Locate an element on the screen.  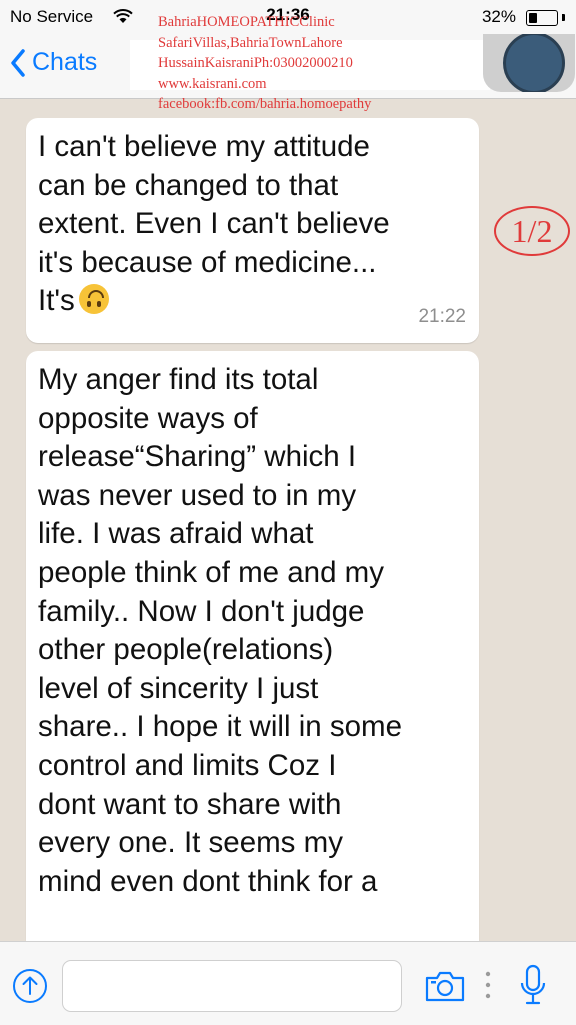
microphone-icon is located at coordinates (533, 985).